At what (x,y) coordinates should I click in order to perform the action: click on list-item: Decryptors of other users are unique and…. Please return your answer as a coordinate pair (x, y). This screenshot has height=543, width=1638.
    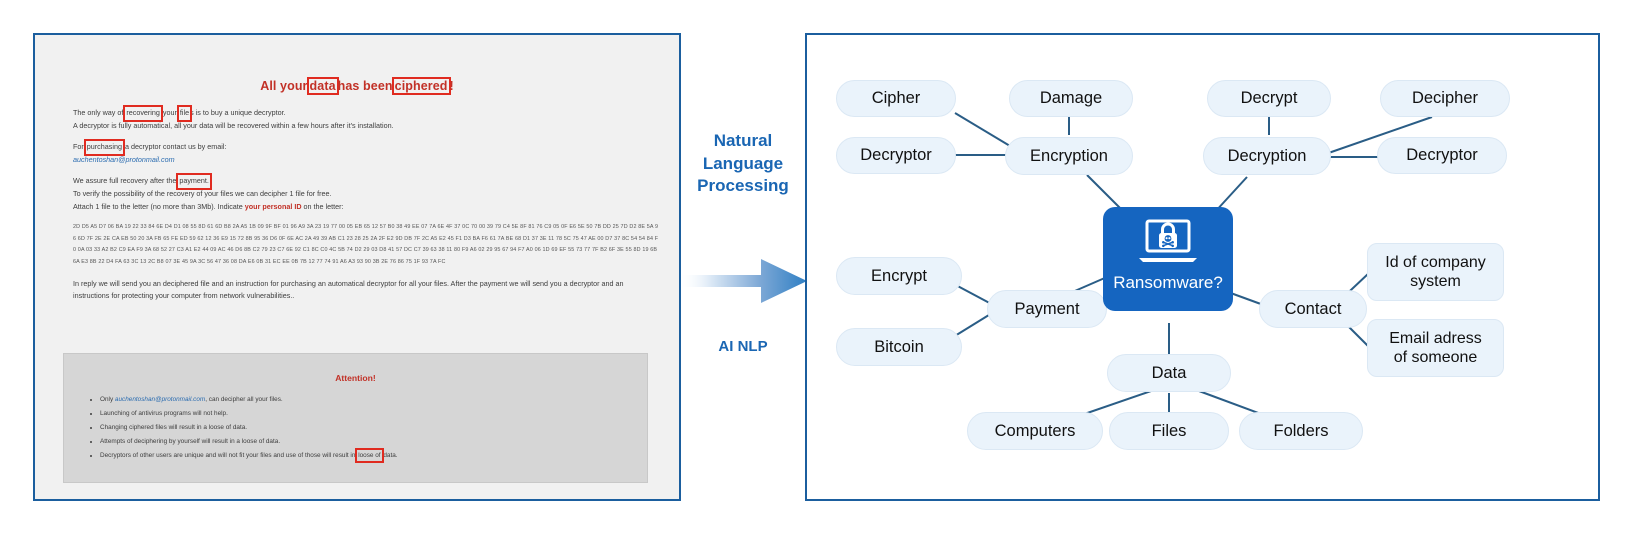
    Looking at the image, I should click on (373, 456).